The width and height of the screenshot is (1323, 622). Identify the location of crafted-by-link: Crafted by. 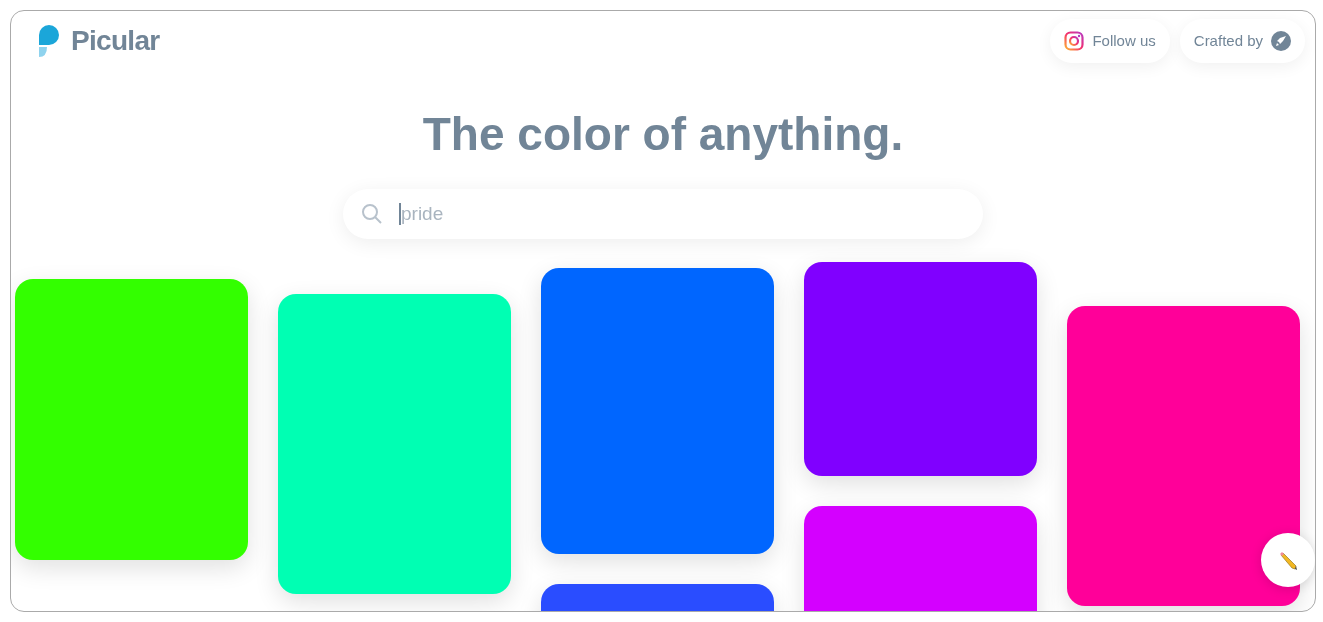
(1242, 41).